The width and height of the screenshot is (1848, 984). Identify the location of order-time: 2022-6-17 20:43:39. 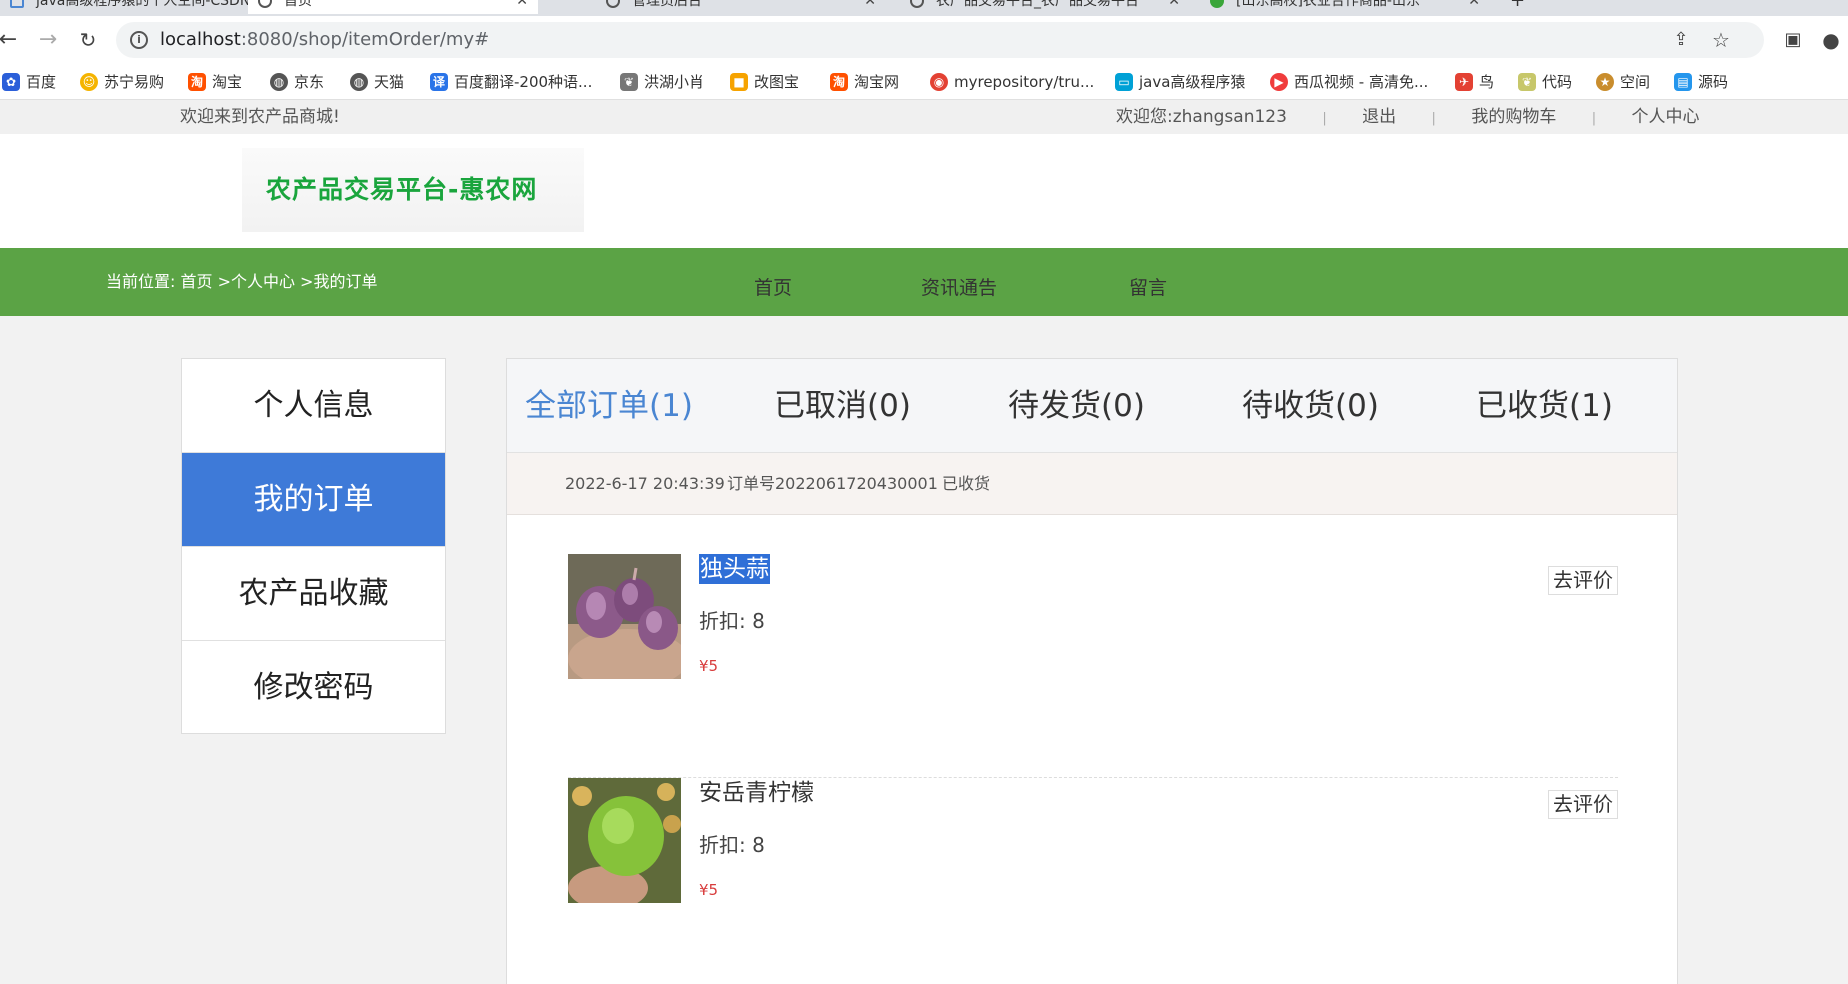
(645, 483).